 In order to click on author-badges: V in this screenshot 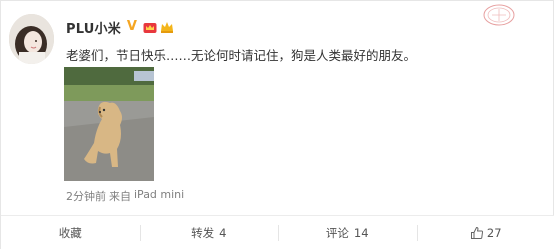, I will do `click(151, 27)`.